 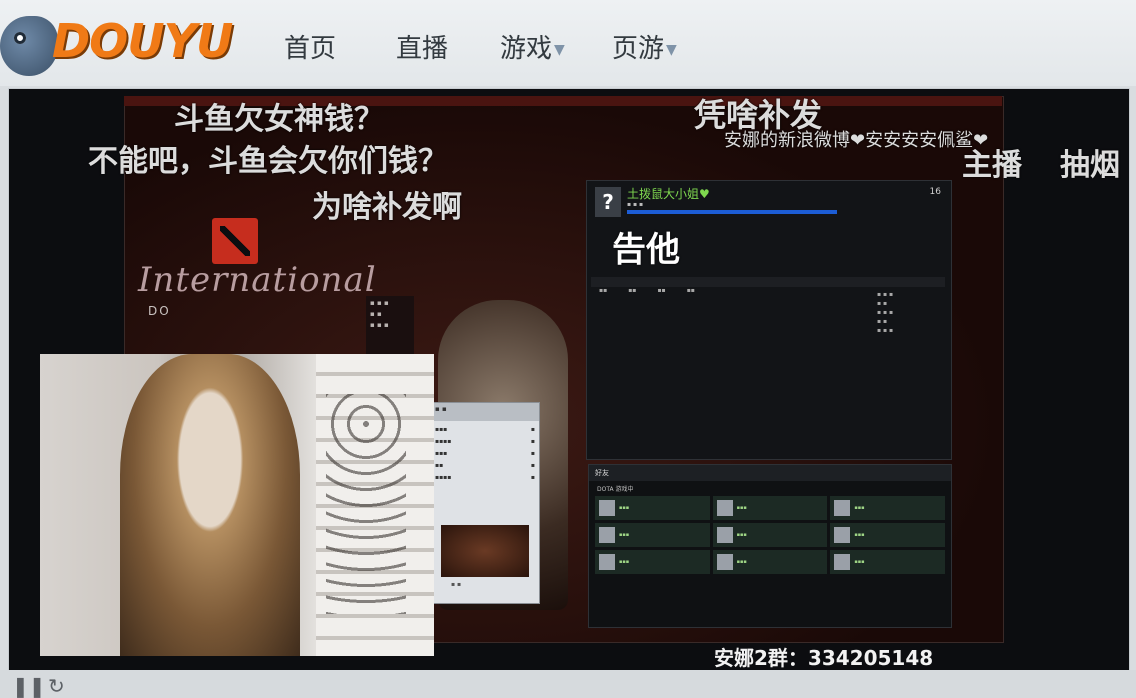 What do you see at coordinates (935, 192) in the screenshot?
I see `online-count: 16` at bounding box center [935, 192].